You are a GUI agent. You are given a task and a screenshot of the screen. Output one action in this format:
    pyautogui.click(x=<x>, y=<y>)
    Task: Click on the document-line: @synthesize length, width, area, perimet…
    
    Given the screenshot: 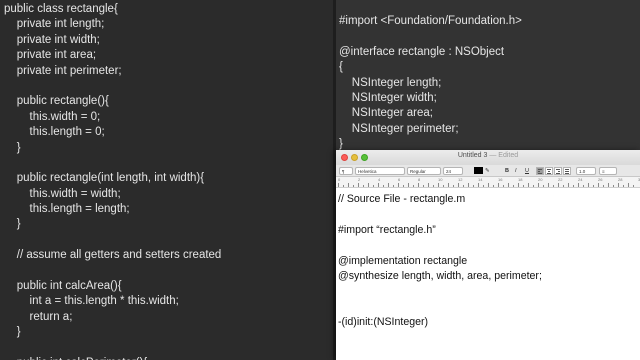 What is the action you would take?
    pyautogui.click(x=440, y=275)
    